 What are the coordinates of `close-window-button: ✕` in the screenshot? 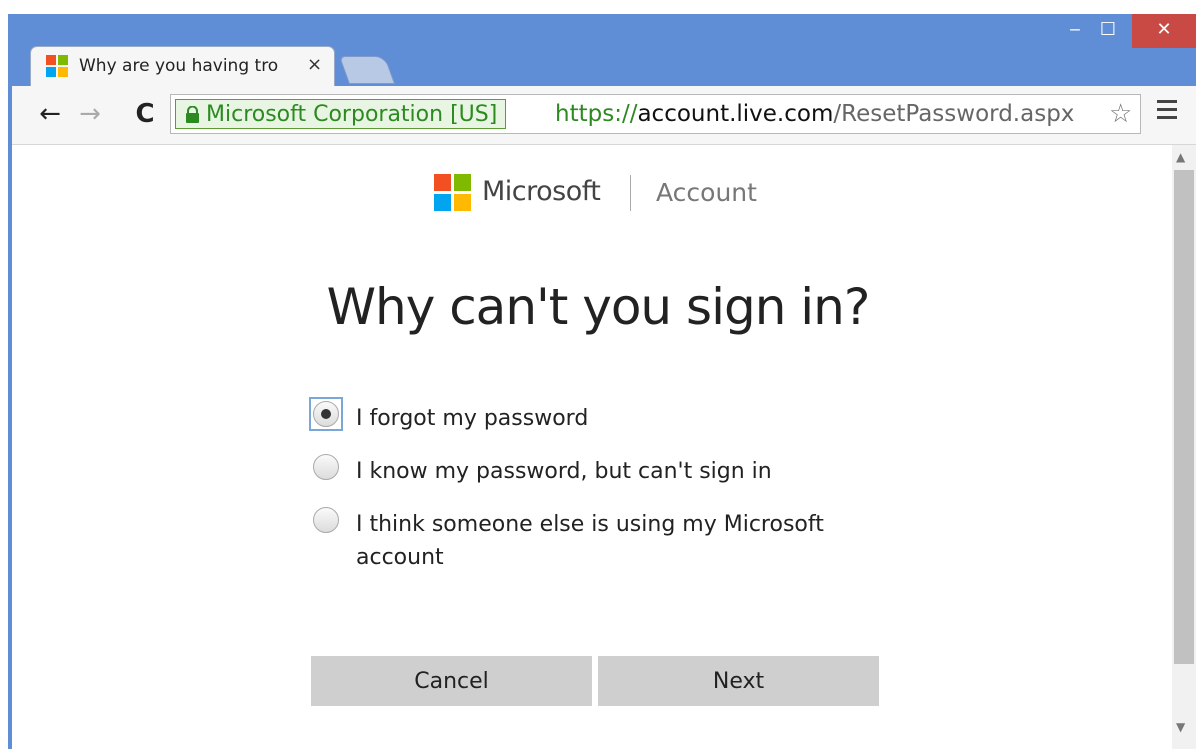 It's located at (1164, 31).